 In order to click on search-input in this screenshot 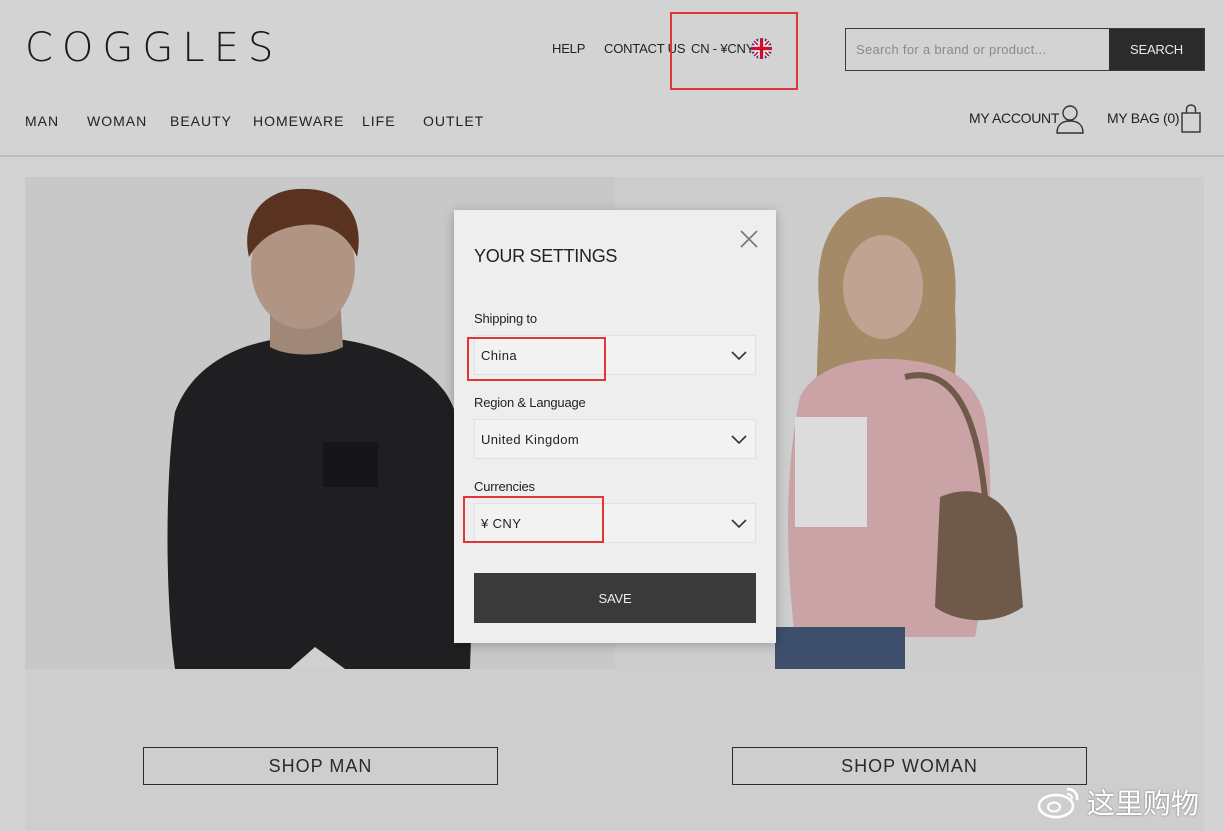, I will do `click(977, 49)`.